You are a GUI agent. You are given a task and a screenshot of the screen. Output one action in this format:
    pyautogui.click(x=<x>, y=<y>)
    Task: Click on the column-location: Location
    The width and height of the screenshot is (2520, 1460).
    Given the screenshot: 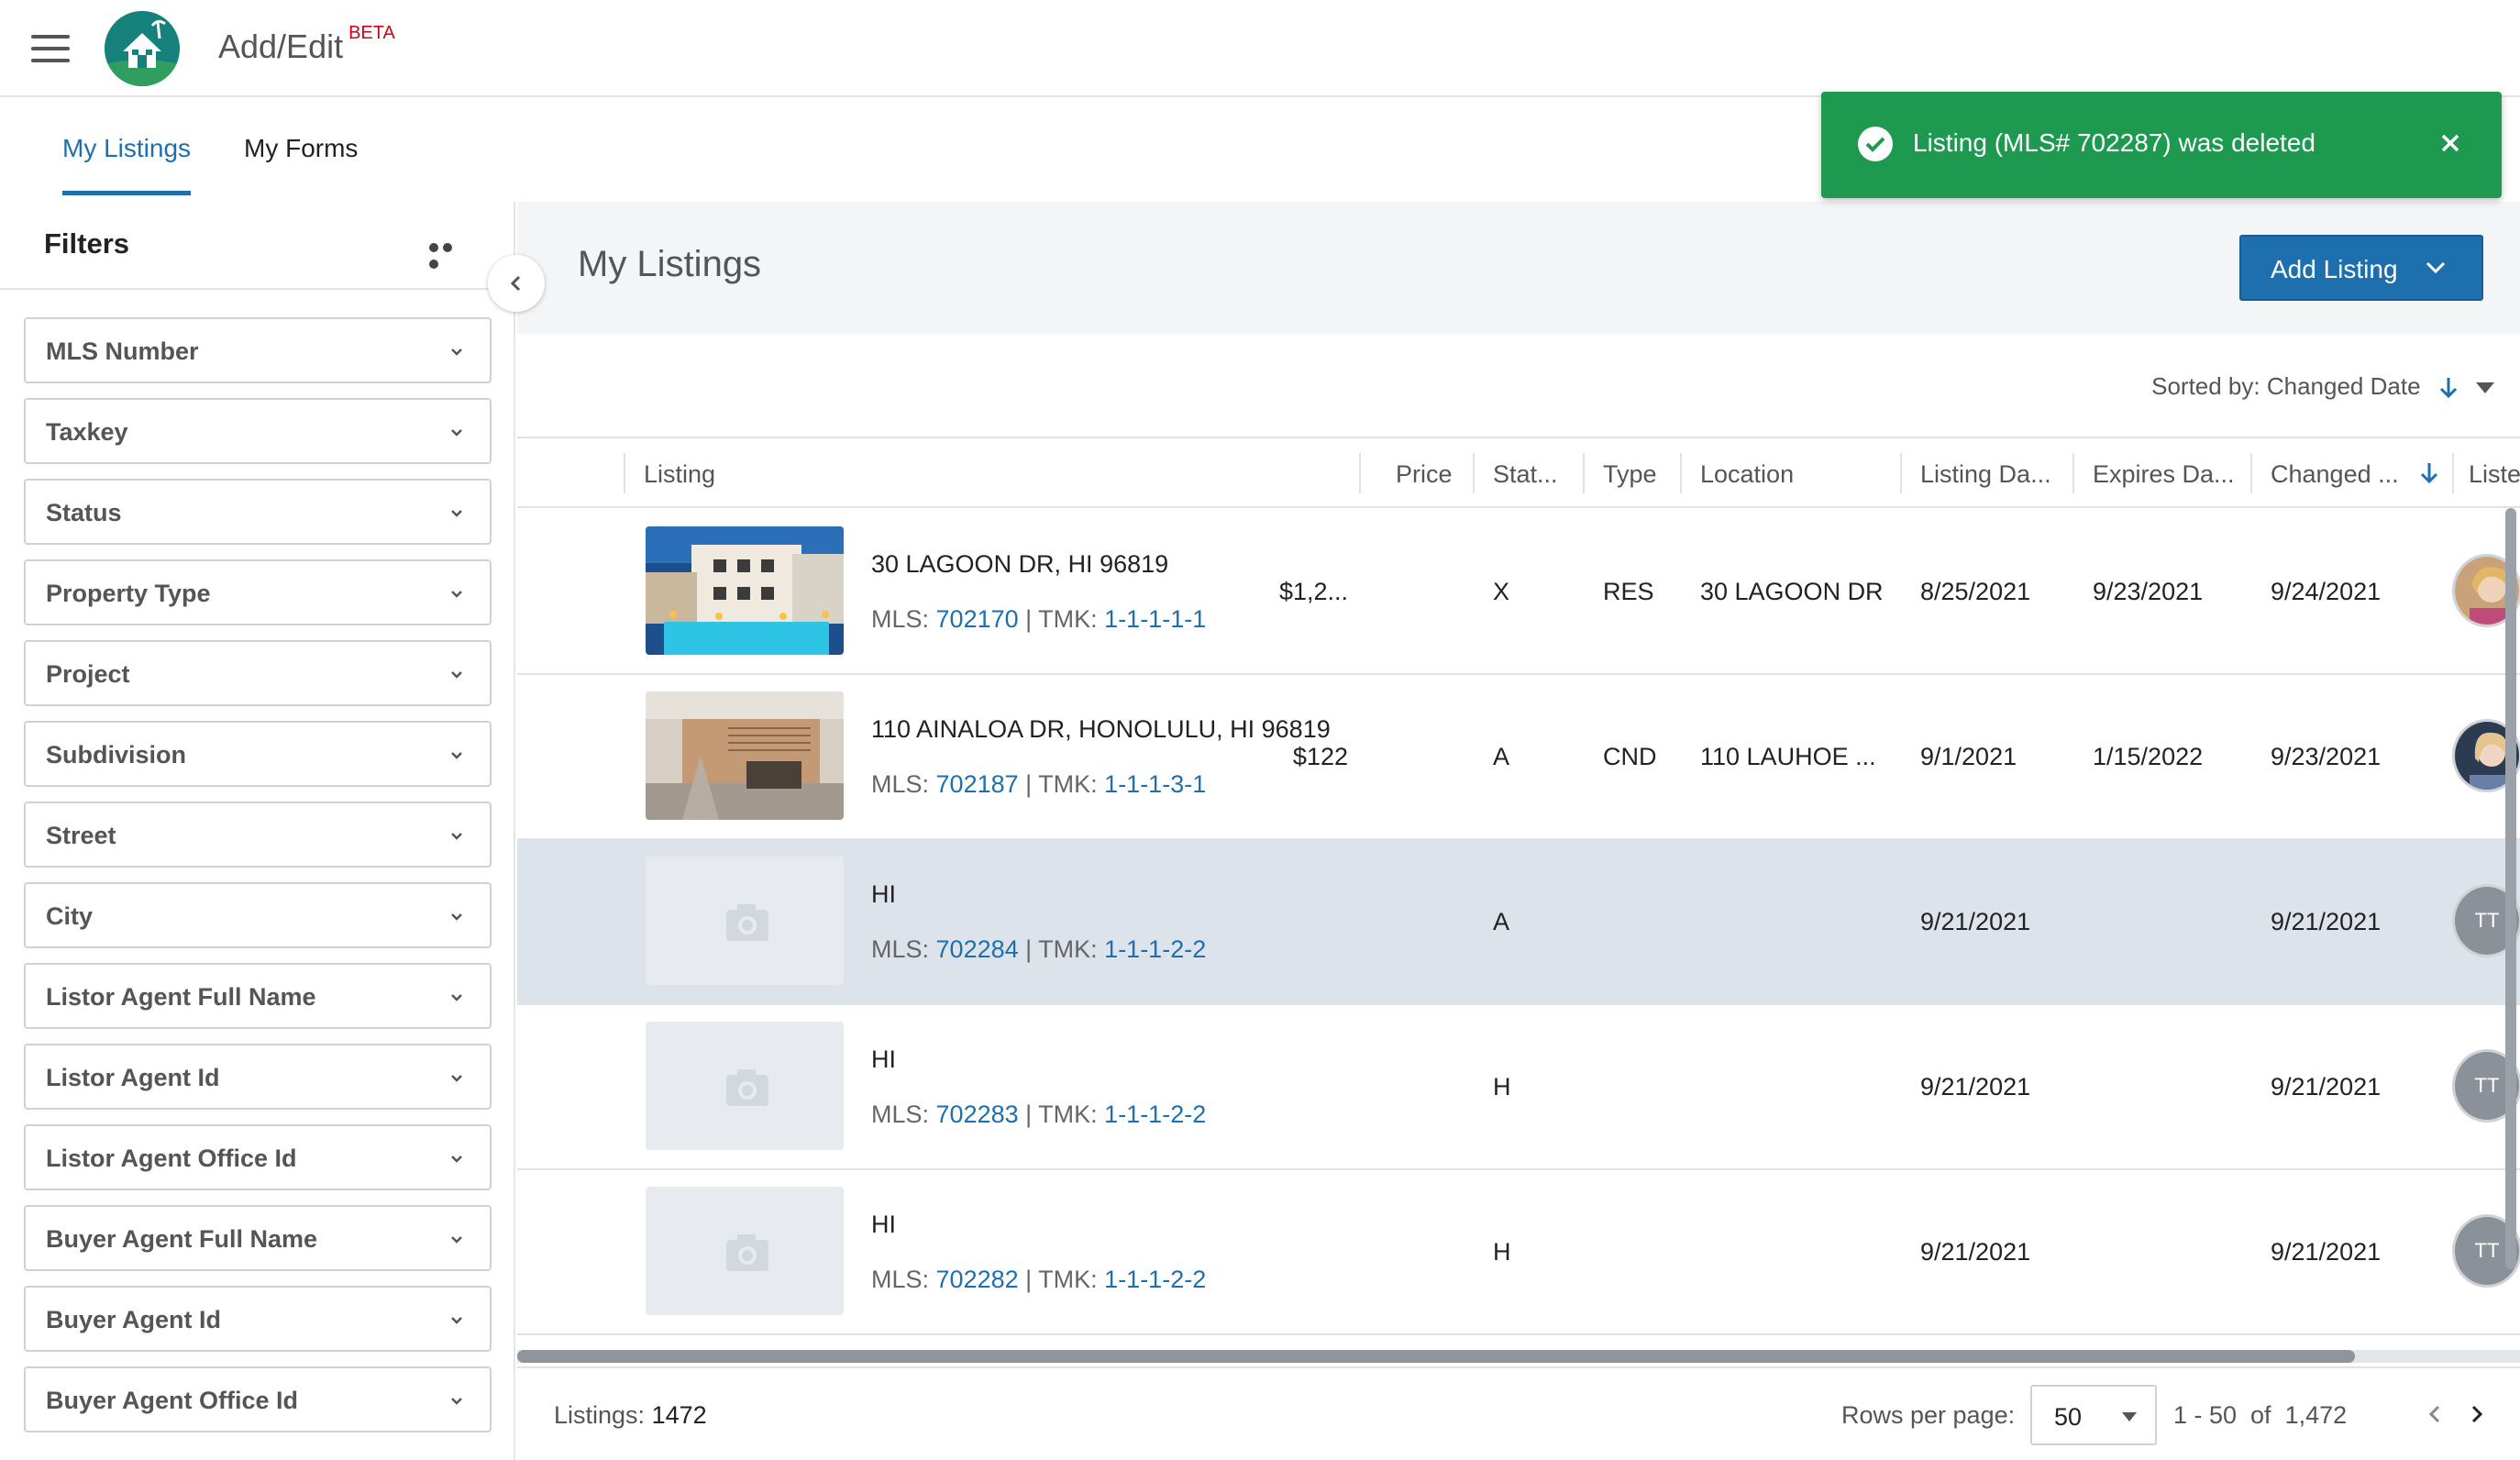 What is the action you would take?
    pyautogui.click(x=1747, y=474)
    